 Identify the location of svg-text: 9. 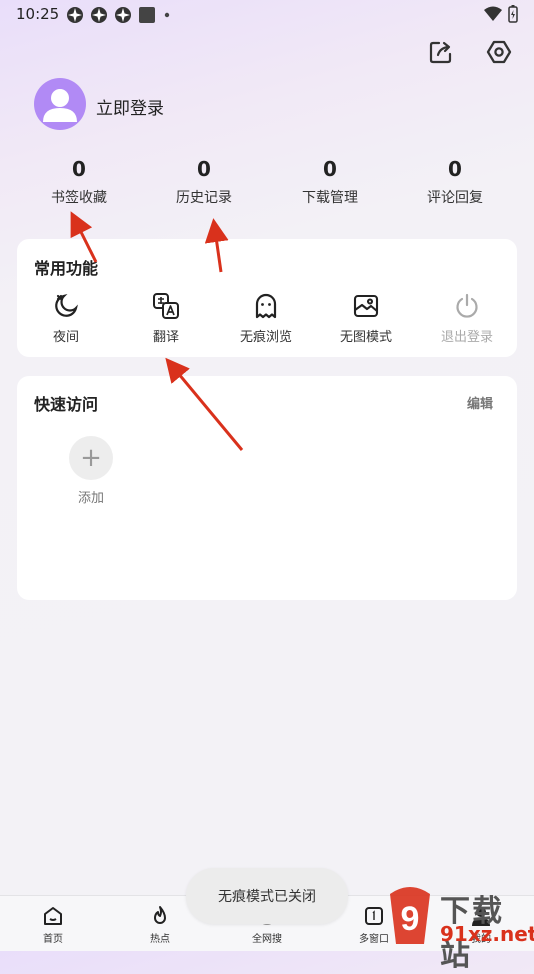
(410, 919).